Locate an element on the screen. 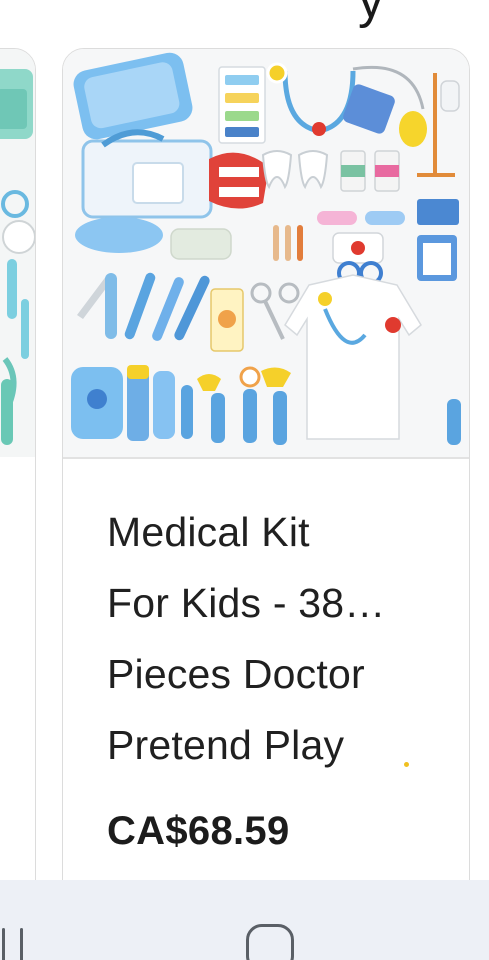  title-line-4: Pretend Play is located at coordinates (226, 745).